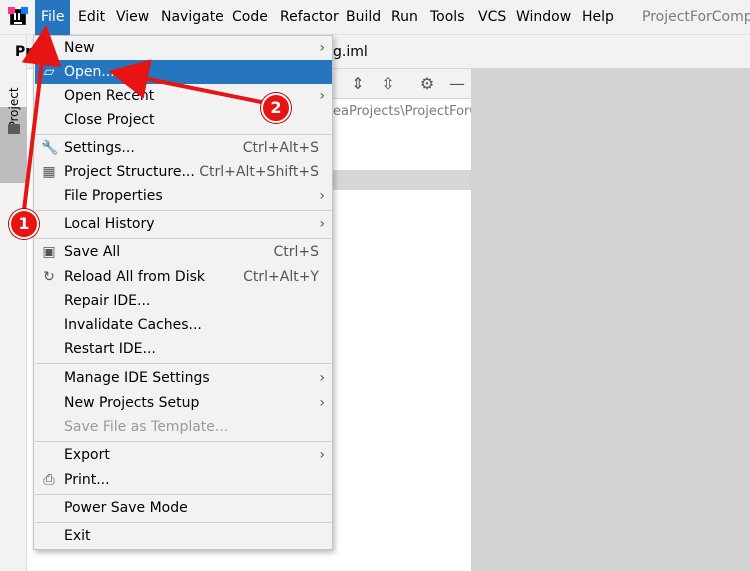  What do you see at coordinates (358, 84) in the screenshot?
I see `expand-all-icon: ⇕` at bounding box center [358, 84].